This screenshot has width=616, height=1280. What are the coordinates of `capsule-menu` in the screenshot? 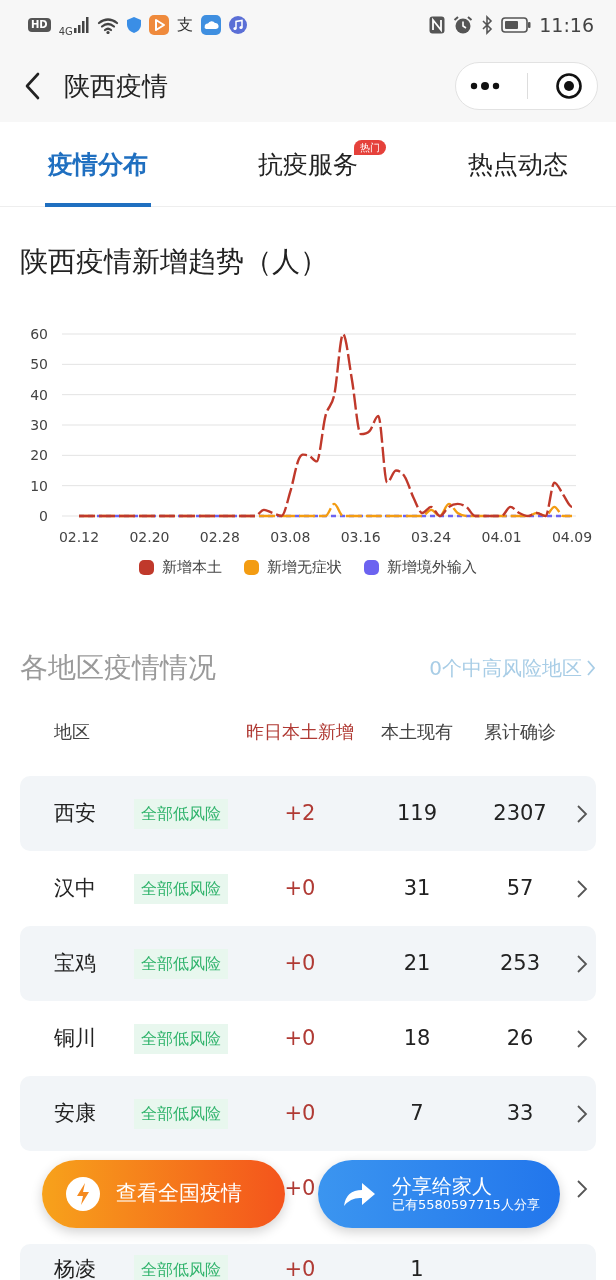 It's located at (526, 86).